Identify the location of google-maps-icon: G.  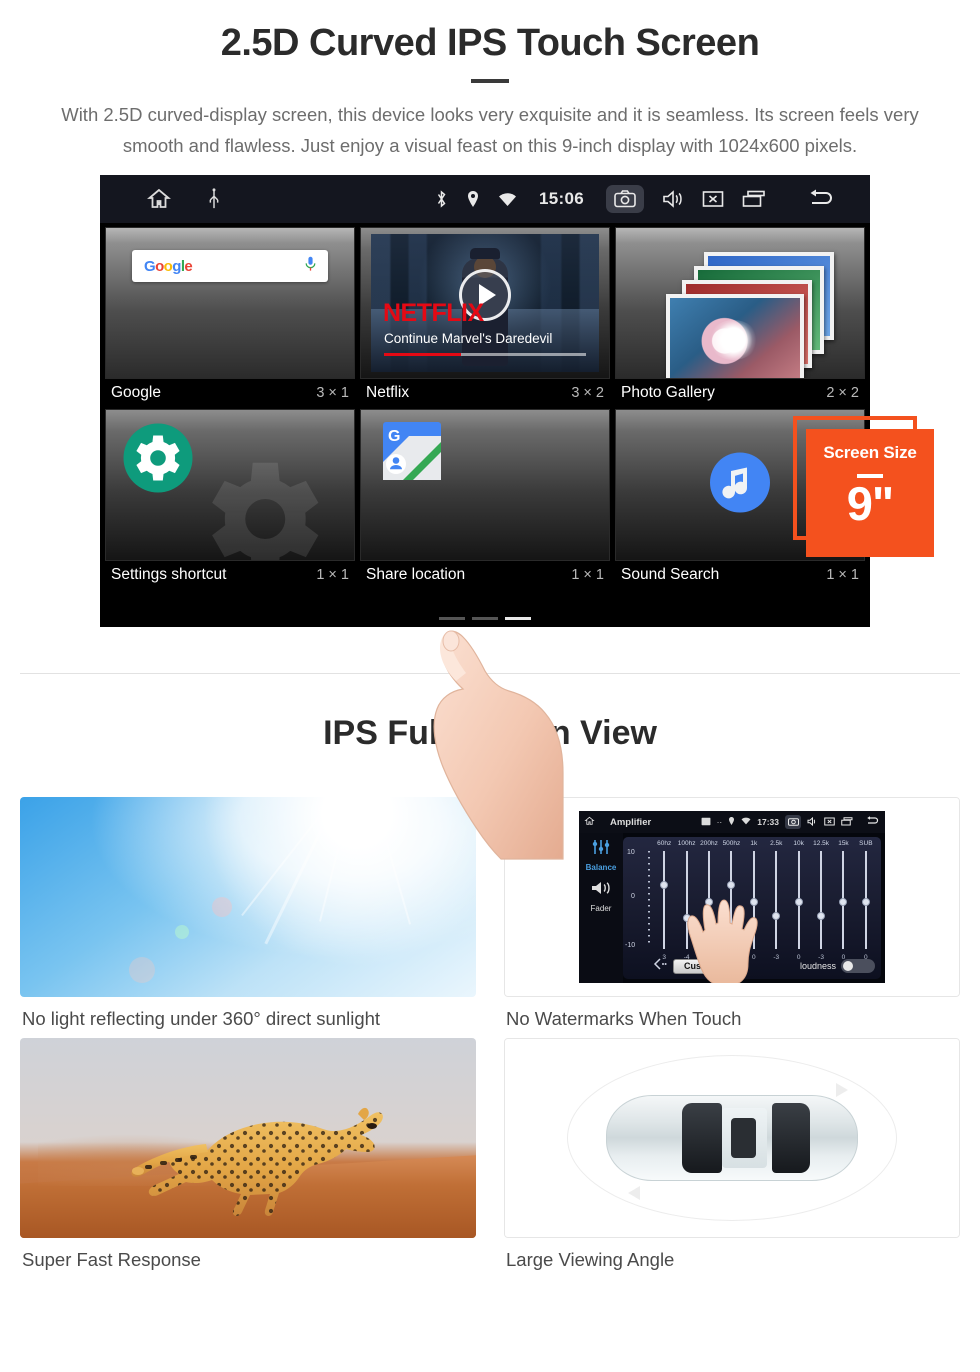
(412, 451).